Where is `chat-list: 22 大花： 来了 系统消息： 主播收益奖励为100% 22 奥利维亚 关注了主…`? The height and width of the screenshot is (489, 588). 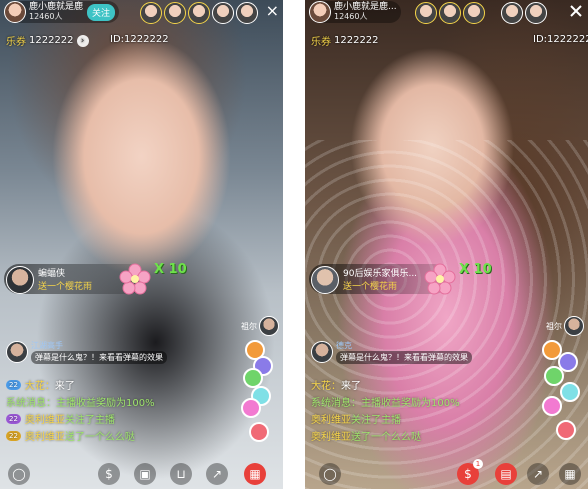 chat-list: 22 大花： 来了 系统消息： 主播收益奖励为100% 22 奥利维亚 关注了主… is located at coordinates (121, 410).